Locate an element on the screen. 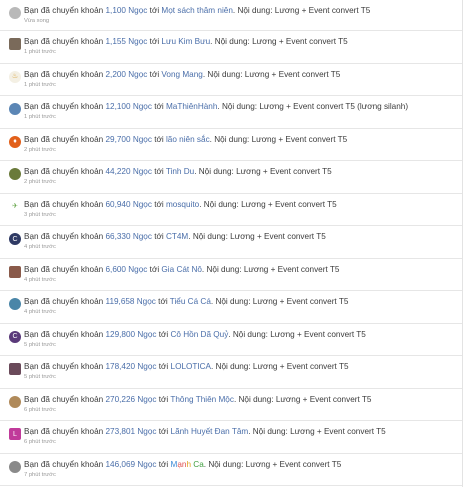 The image size is (465, 487). amount-link: 129,800 Ngọc is located at coordinates (131, 334).